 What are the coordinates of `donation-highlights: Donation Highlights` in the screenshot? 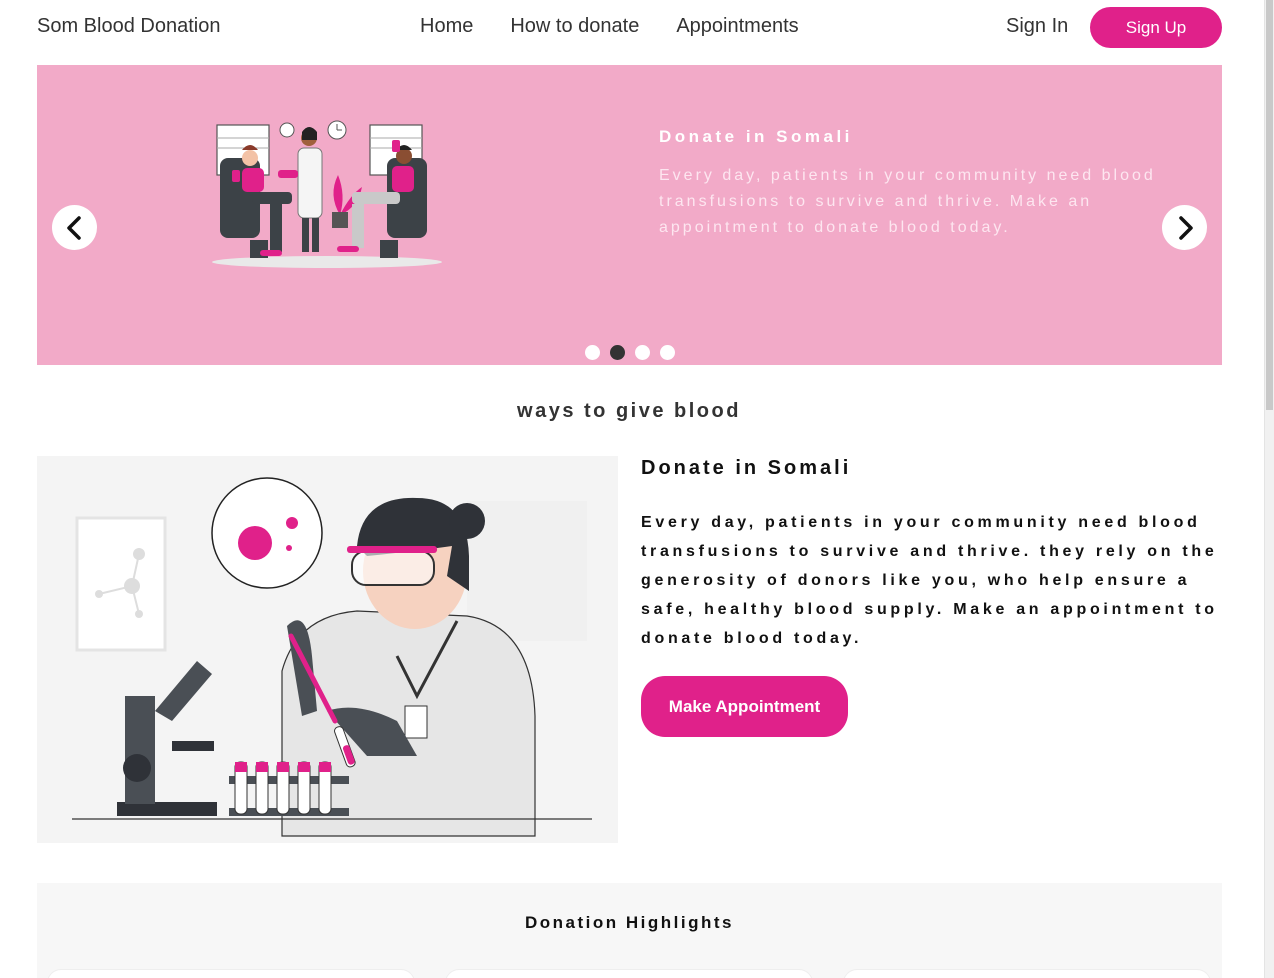 It's located at (629, 930).